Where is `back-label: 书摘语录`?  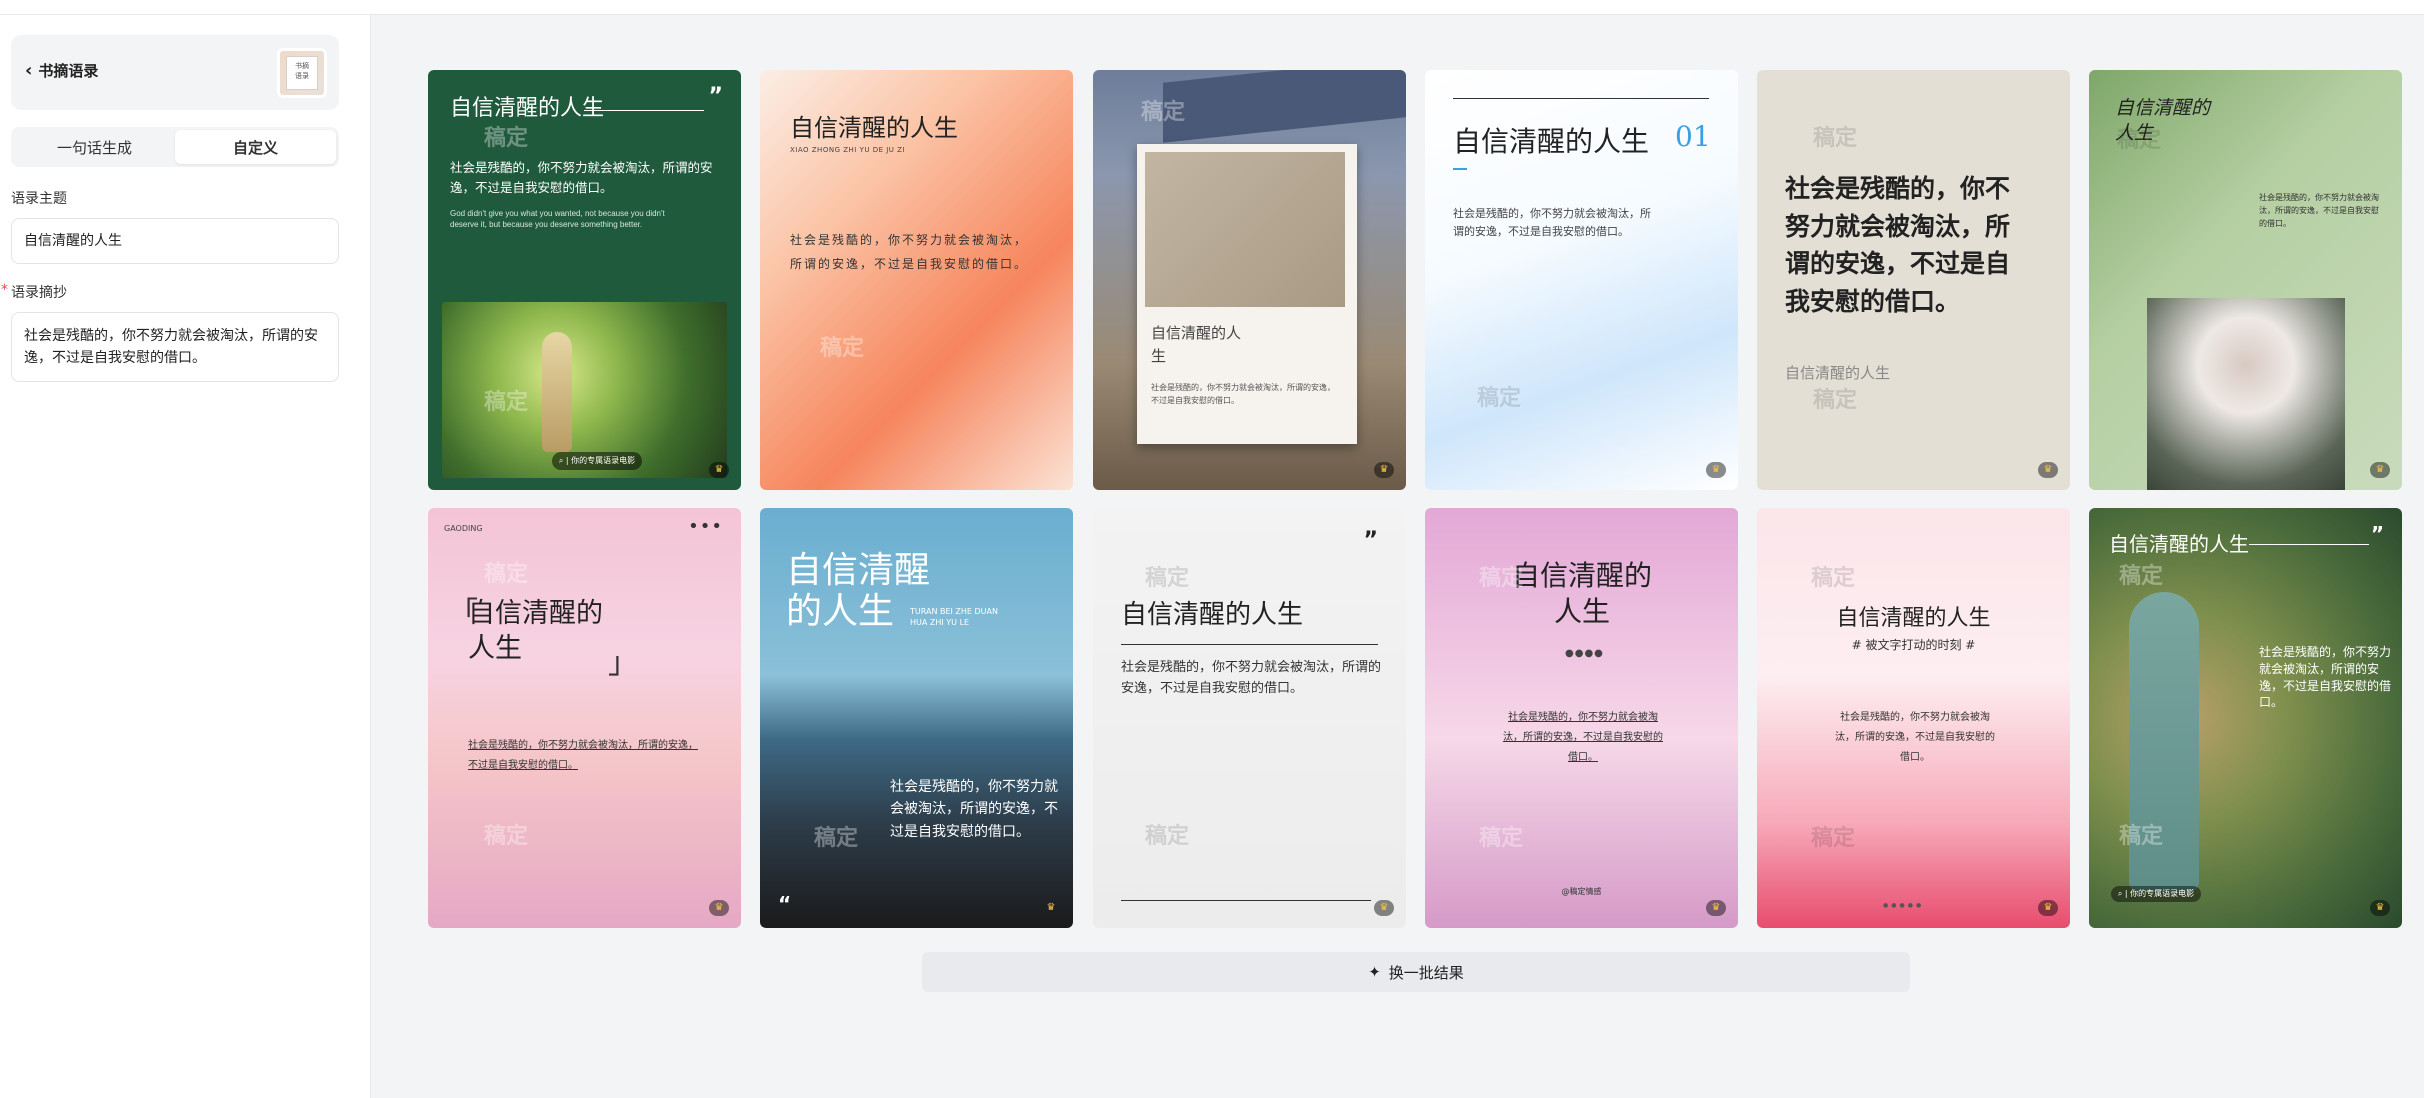
back-label: 书摘语录 is located at coordinates (68, 71).